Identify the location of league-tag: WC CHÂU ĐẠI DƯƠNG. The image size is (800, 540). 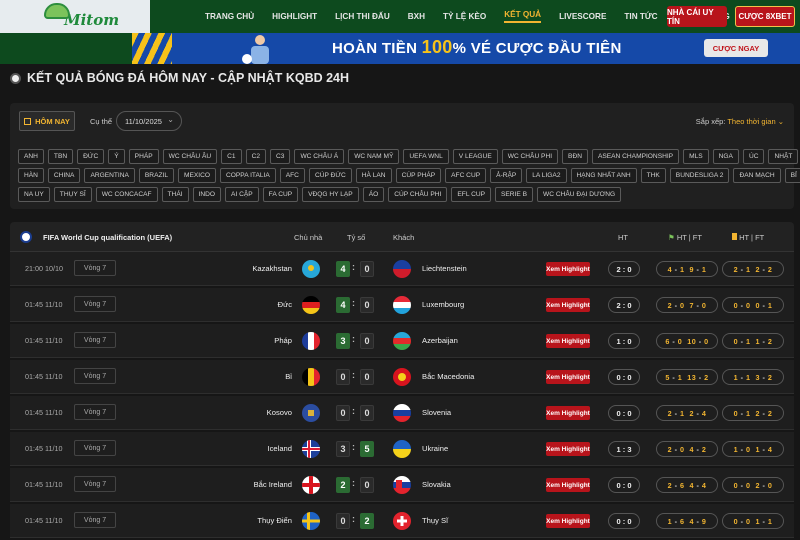
(579, 194).